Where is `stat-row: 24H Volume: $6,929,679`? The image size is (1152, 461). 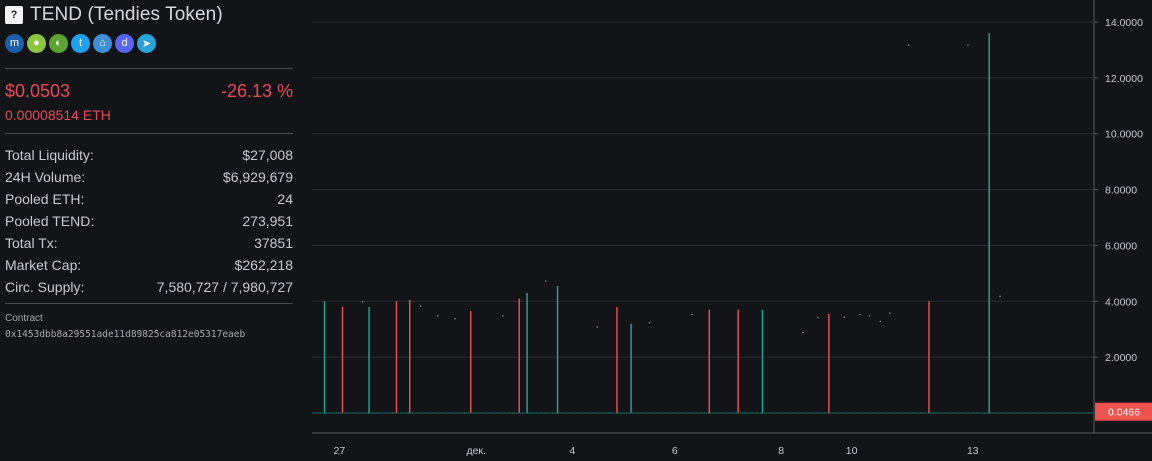 stat-row: 24H Volume: $6,929,679 is located at coordinates (149, 177).